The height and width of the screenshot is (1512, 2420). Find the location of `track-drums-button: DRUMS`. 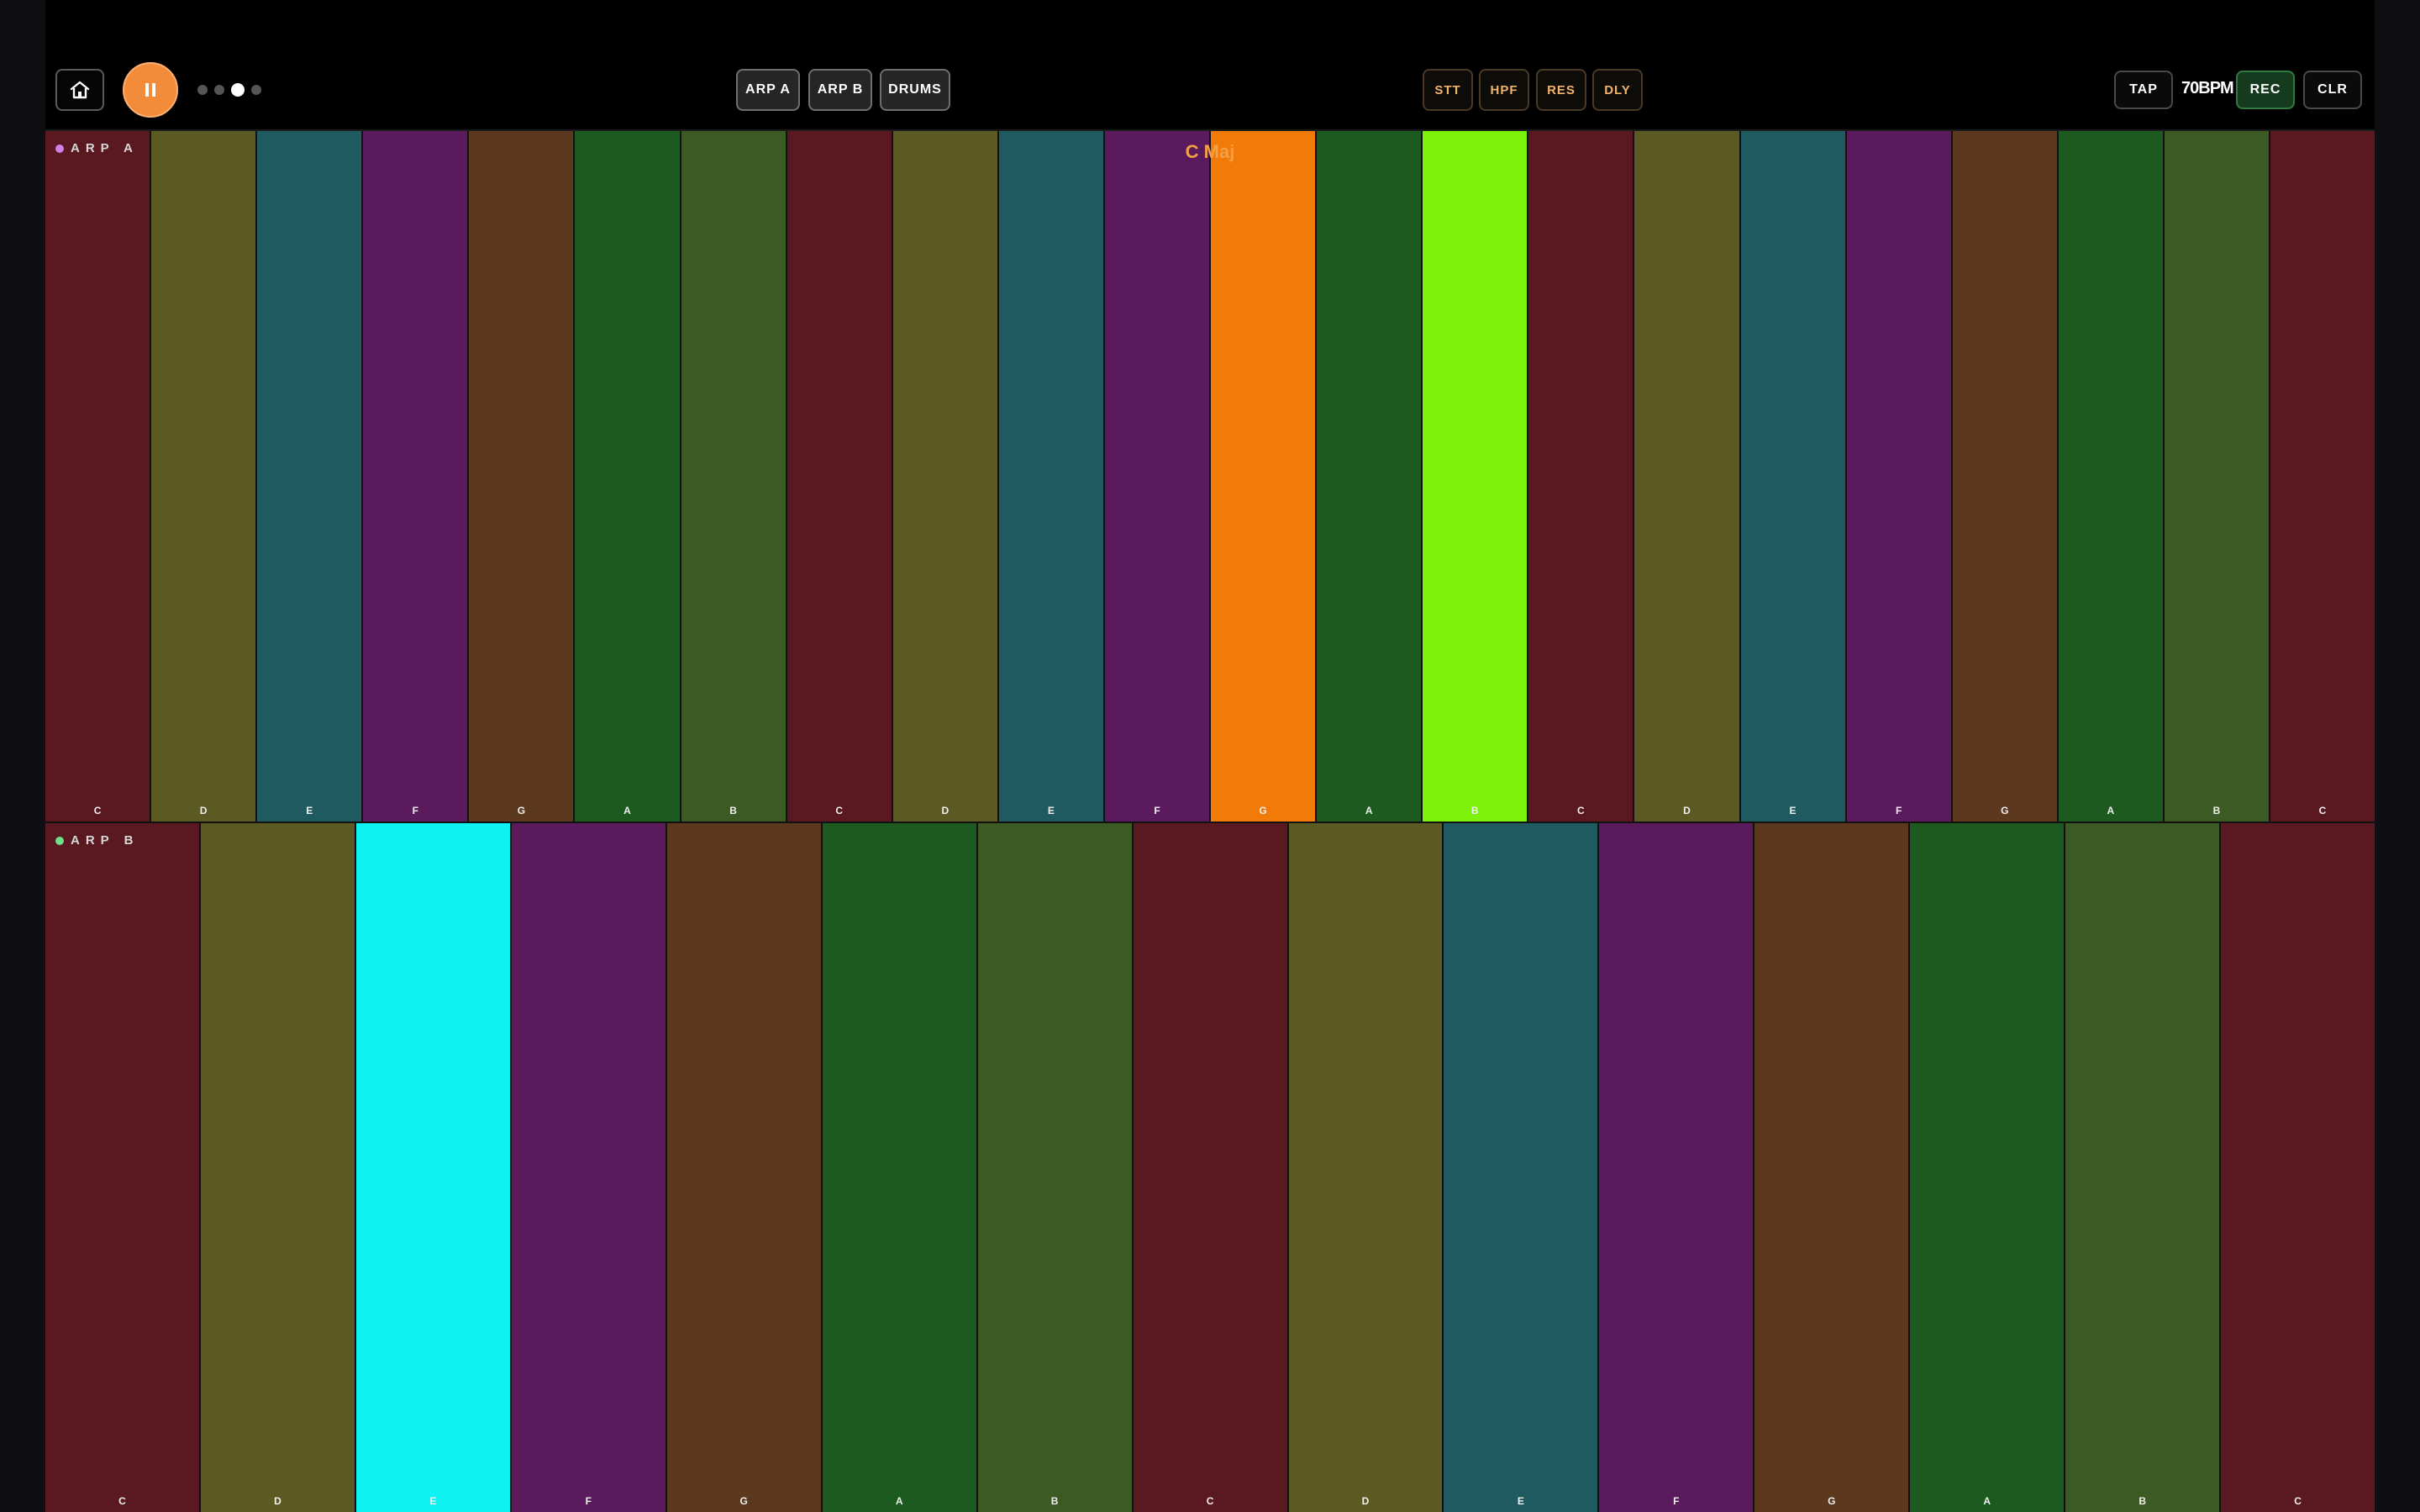

track-drums-button: DRUMS is located at coordinates (915, 90).